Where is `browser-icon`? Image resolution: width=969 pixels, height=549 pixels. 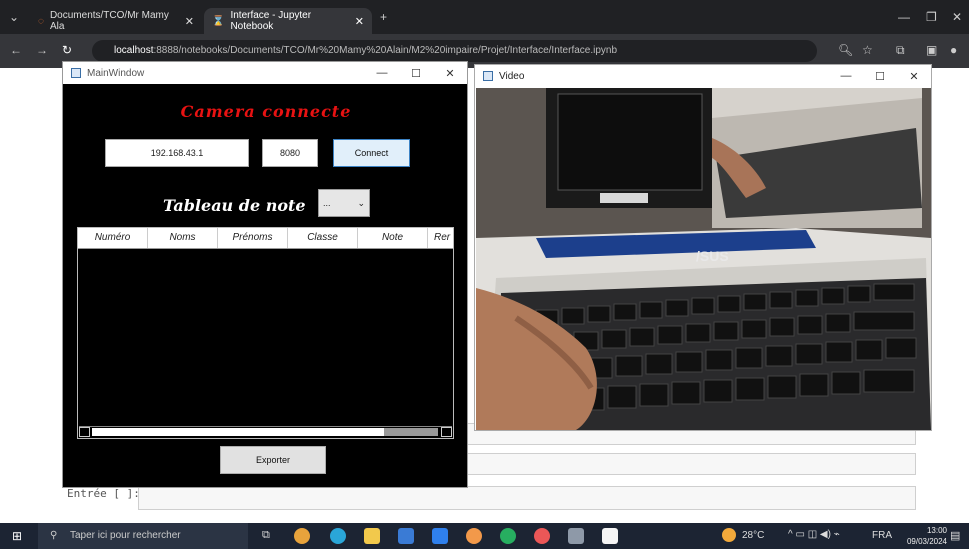
browser-icon is located at coordinates (542, 536).